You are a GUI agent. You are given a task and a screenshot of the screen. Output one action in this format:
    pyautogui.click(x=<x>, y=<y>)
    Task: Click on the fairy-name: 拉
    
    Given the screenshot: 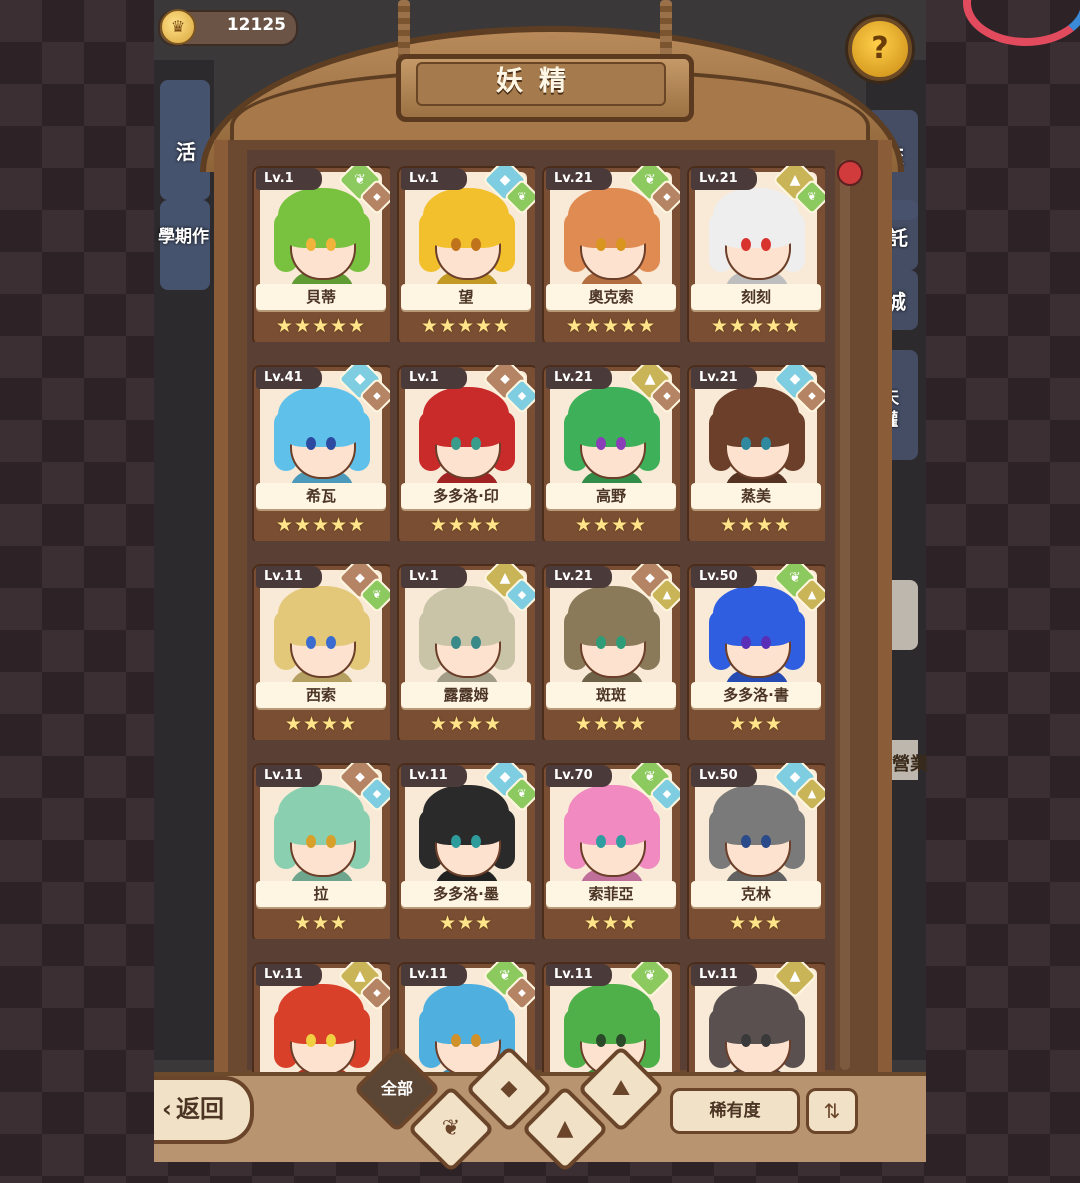 What is the action you would take?
    pyautogui.click(x=321, y=894)
    